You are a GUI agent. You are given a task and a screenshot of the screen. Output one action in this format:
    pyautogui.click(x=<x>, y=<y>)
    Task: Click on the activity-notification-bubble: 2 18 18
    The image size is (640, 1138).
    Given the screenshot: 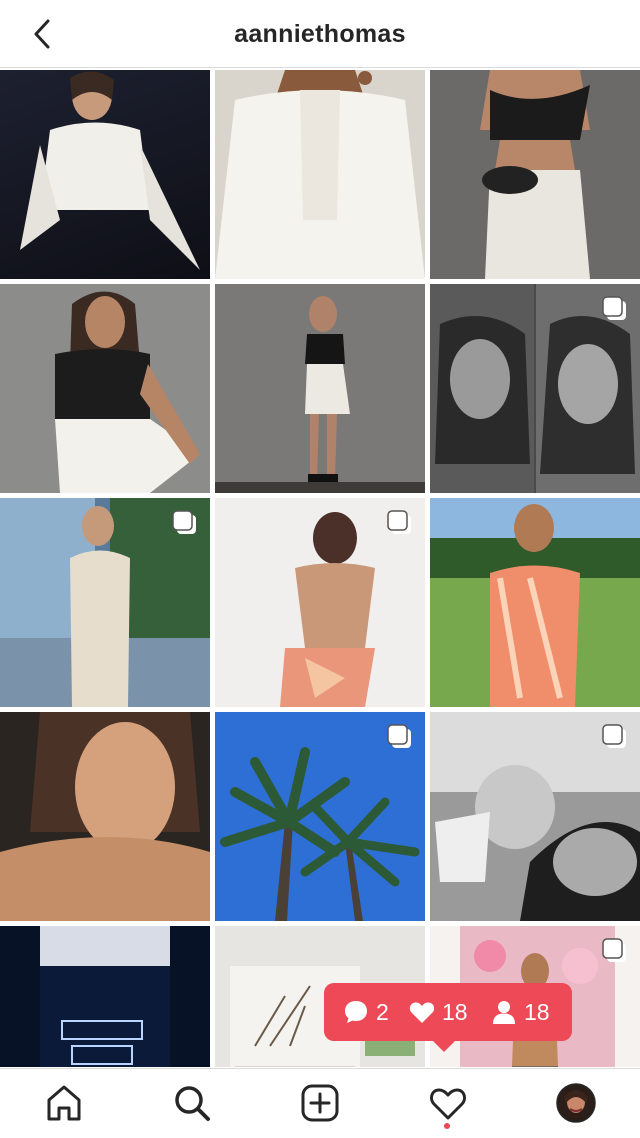 What is the action you would take?
    pyautogui.click(x=448, y=1017)
    